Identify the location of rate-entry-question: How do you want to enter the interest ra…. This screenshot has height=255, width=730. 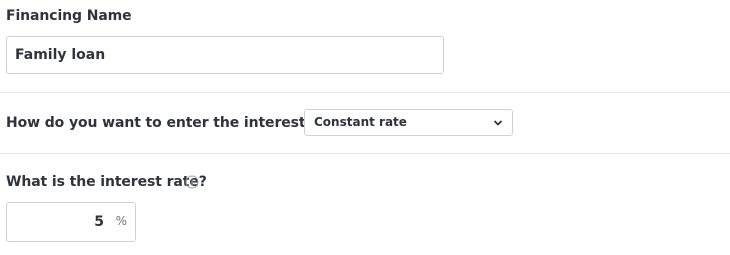
(178, 123).